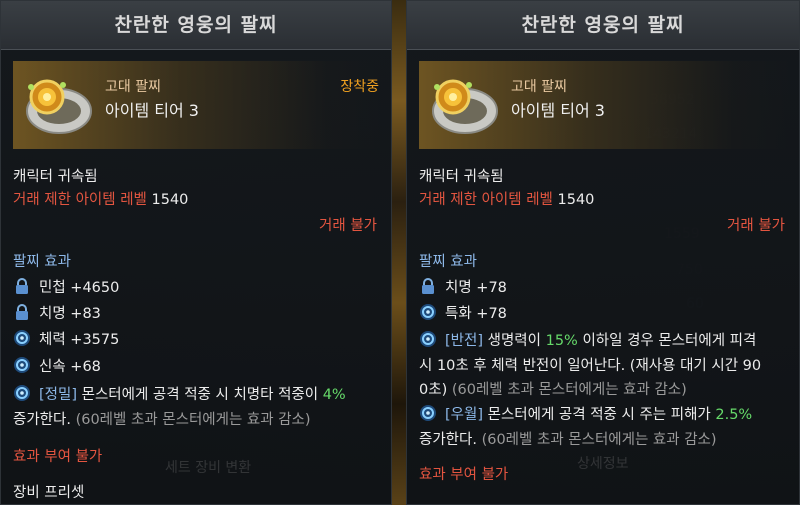  I want to click on stat-label: 치명 +83, so click(70, 314).